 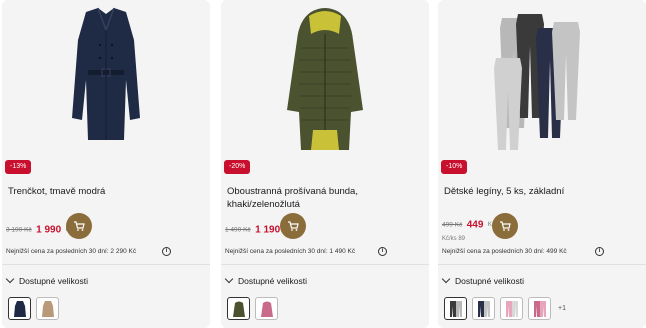 I want to click on discount-badge: -20%, so click(x=237, y=167).